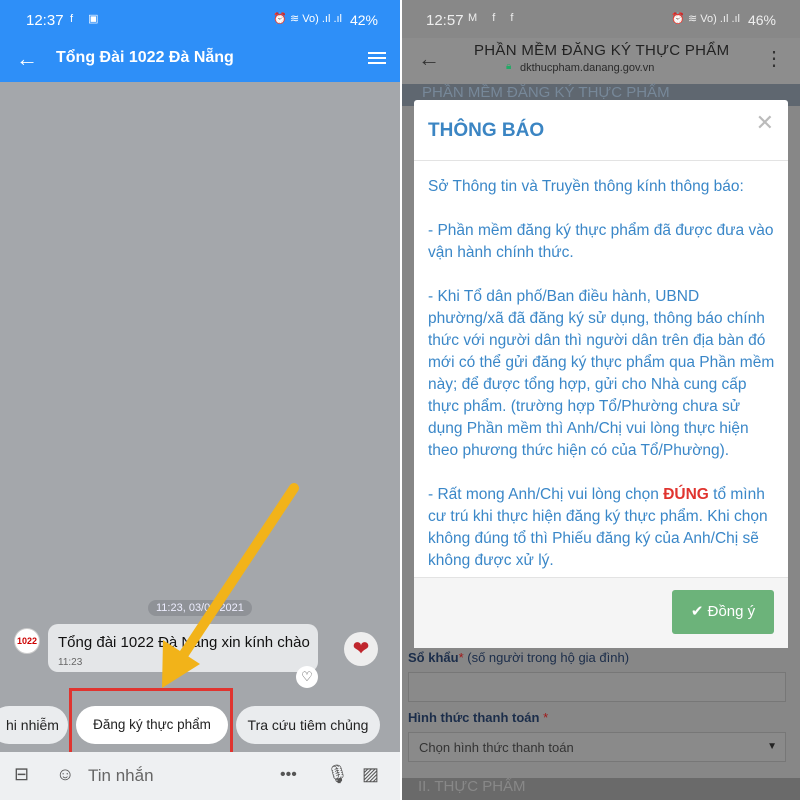 The image size is (800, 800). What do you see at coordinates (308, 725) in the screenshot?
I see `quick-reply-vaccine-lookup: Tra cứu tiêm chủng` at bounding box center [308, 725].